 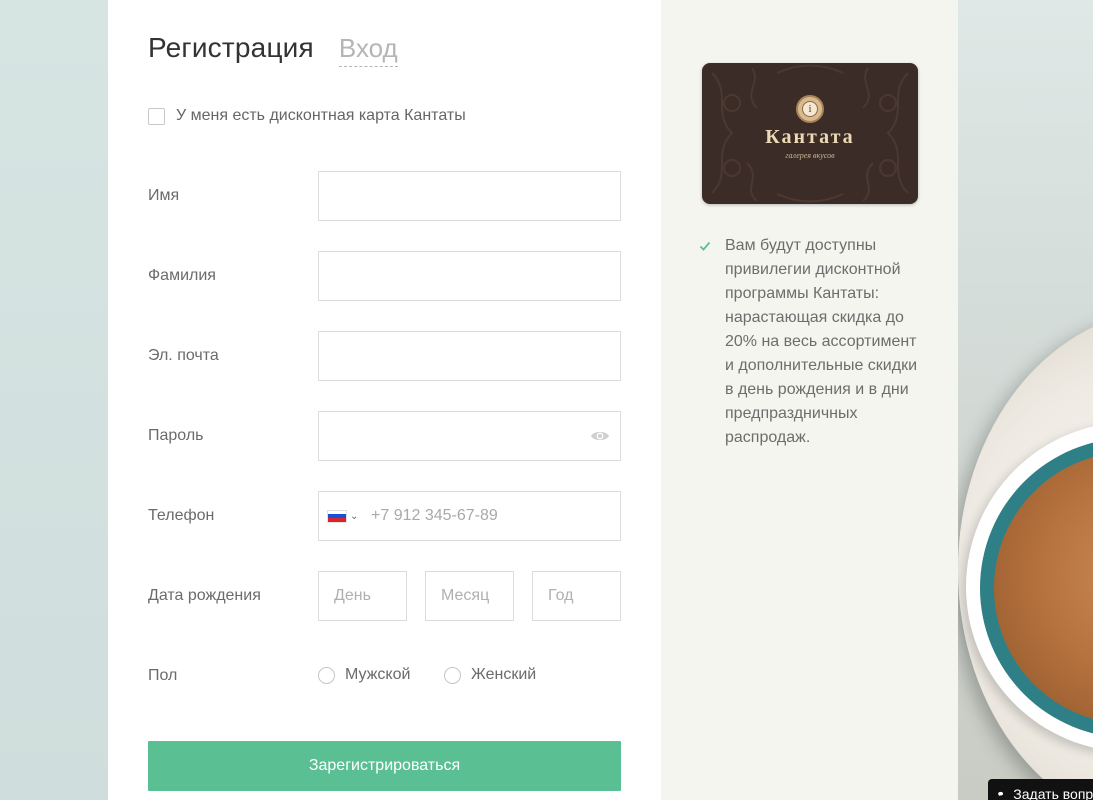 What do you see at coordinates (469, 196) in the screenshot?
I see `first-name-input` at bounding box center [469, 196].